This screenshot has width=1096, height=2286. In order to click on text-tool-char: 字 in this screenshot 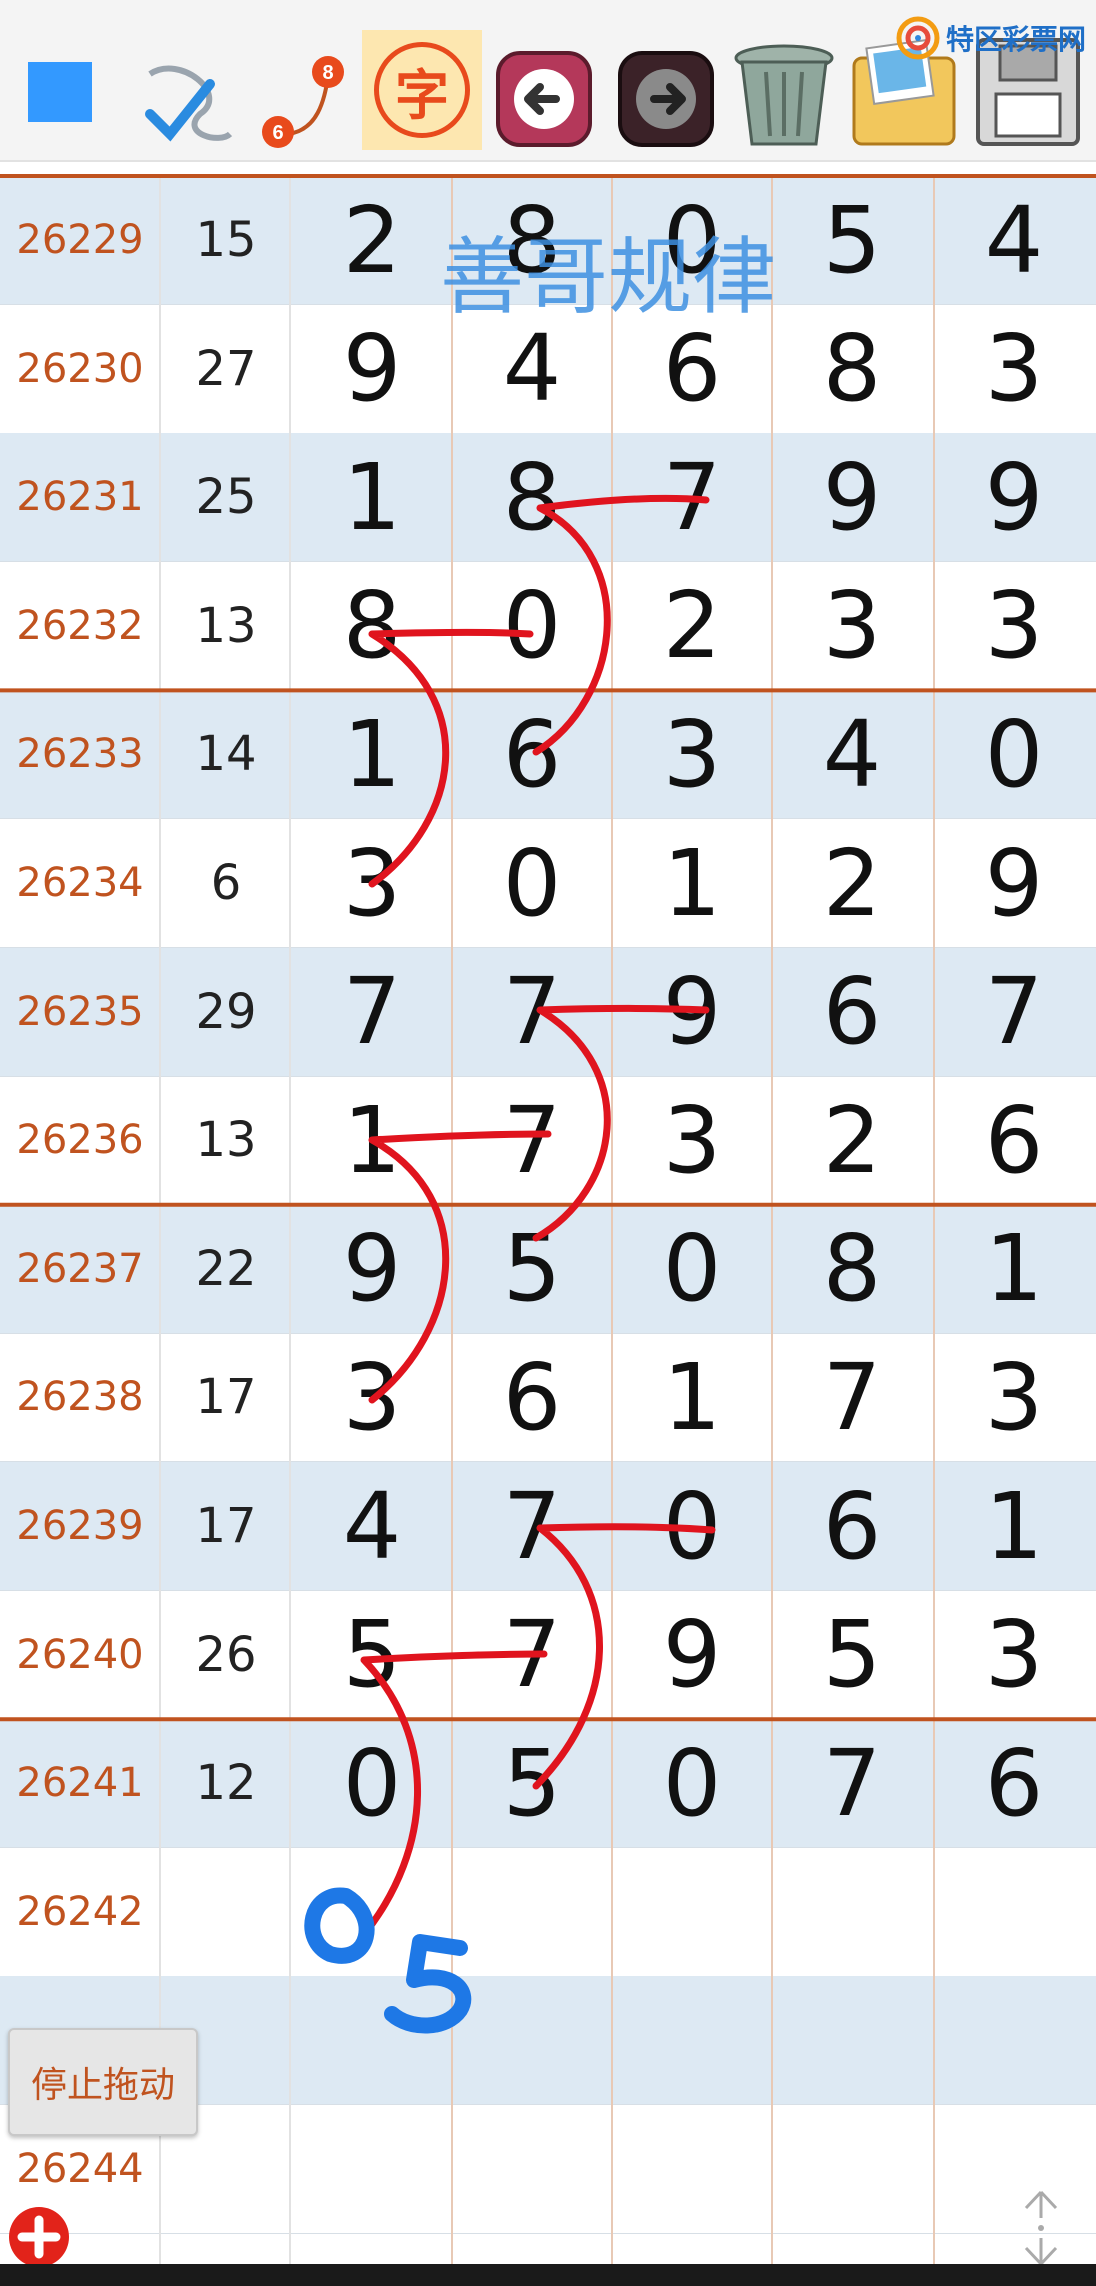, I will do `click(422, 90)`.